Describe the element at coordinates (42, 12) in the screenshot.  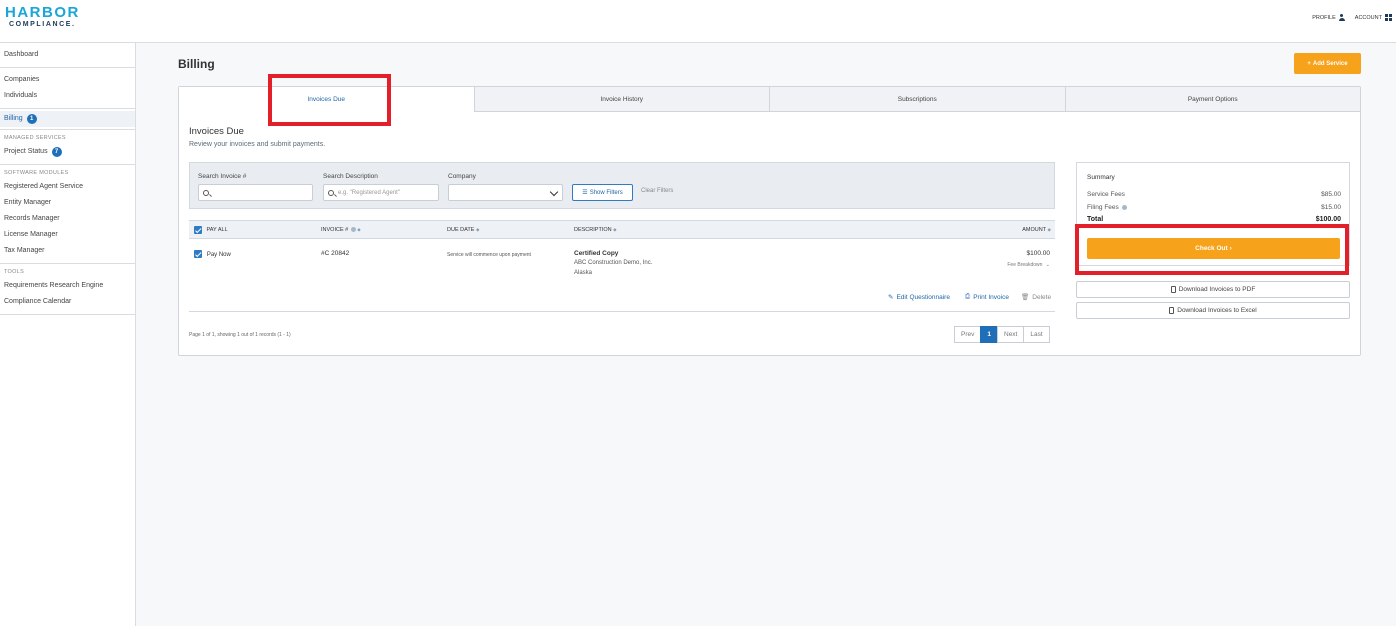
I see `logo-line-1: HARBOR` at that location.